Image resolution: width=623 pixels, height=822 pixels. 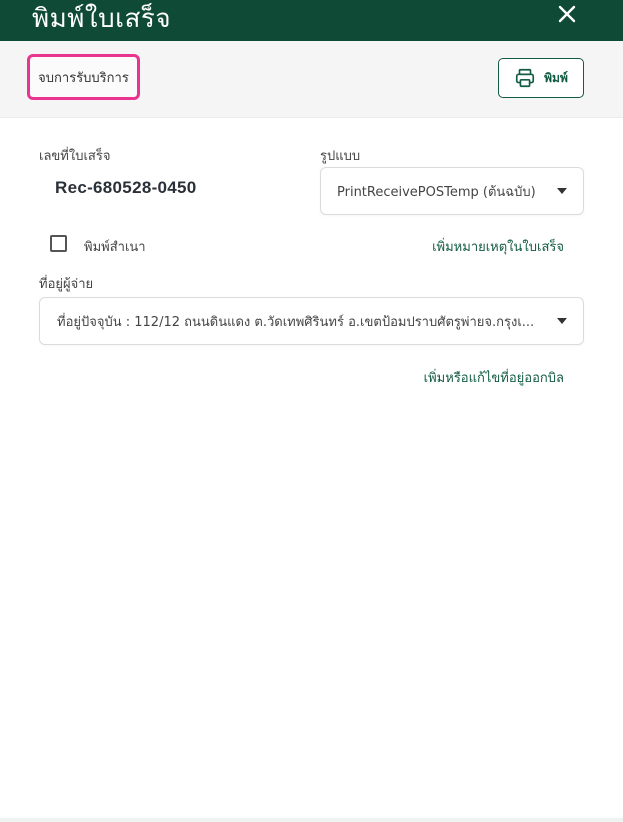 I want to click on receipt-number-label: เลขที่ใบเสร็จ, so click(x=75, y=156).